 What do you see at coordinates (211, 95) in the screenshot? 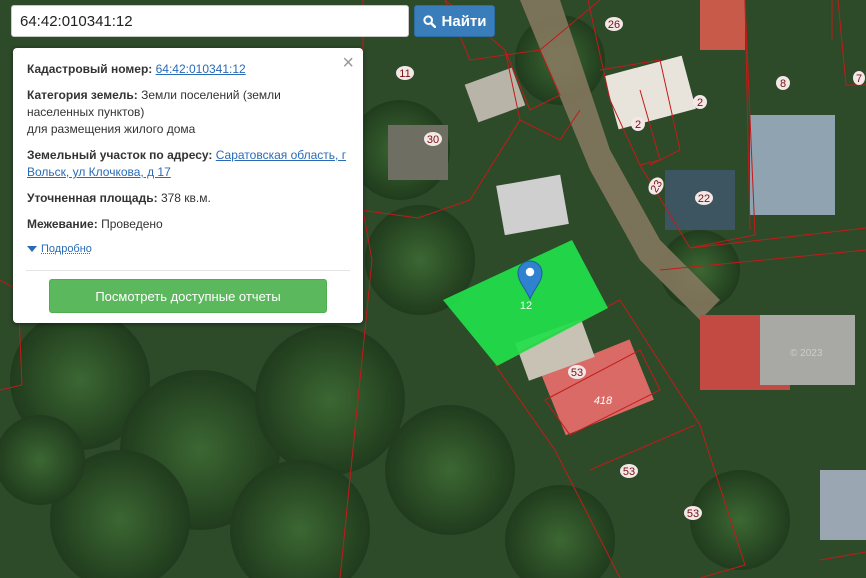
I see `land-category-value: Земли поселений (земли` at bounding box center [211, 95].